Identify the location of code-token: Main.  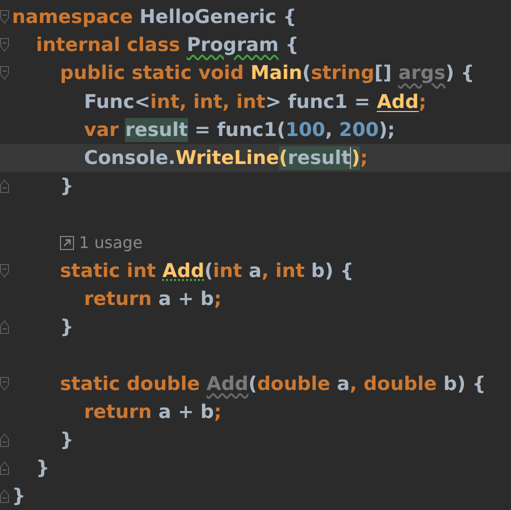
(276, 73).